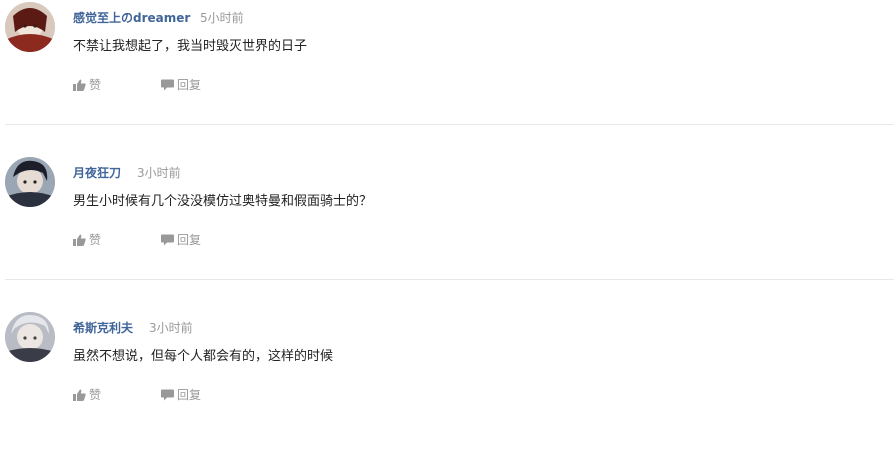  What do you see at coordinates (190, 46) in the screenshot?
I see `comment-text: 不禁让我想起了，我当时毁灭世界的日子` at bounding box center [190, 46].